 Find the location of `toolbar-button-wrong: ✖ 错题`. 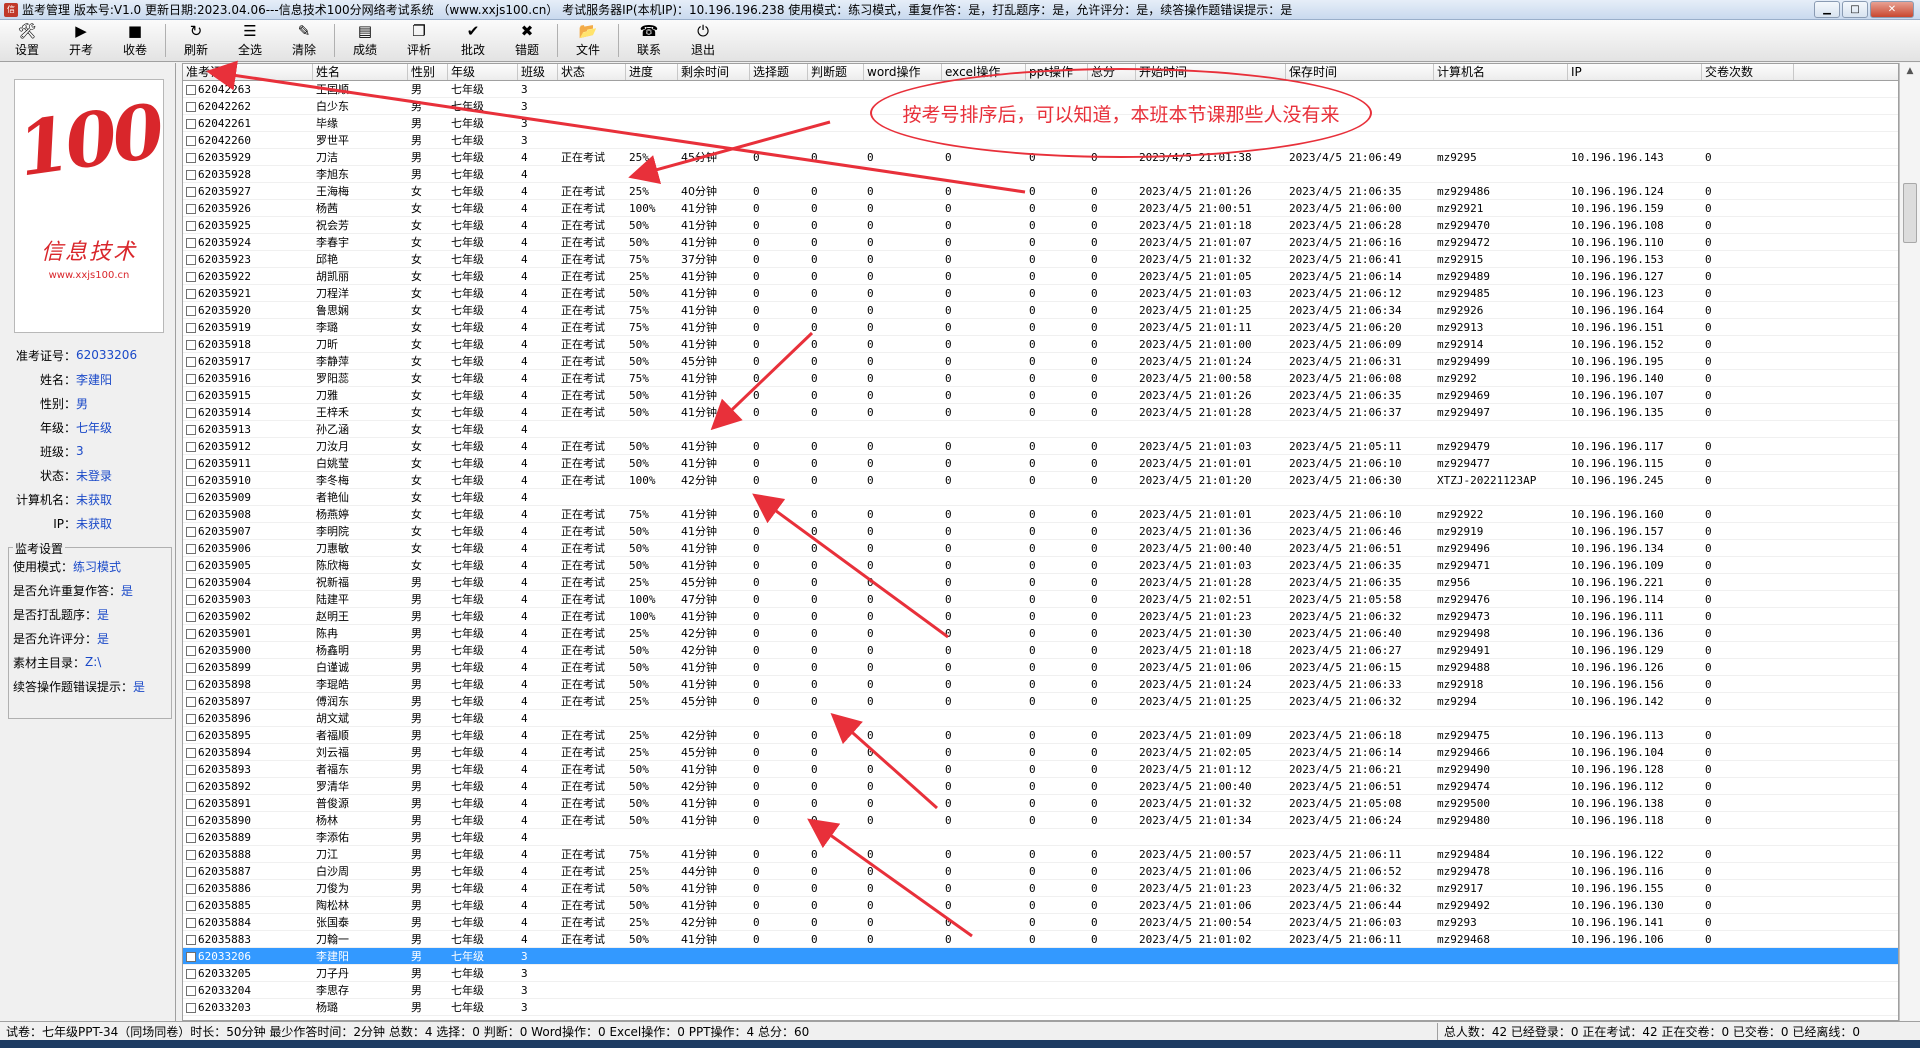

toolbar-button-wrong: ✖ 错题 is located at coordinates (527, 40).